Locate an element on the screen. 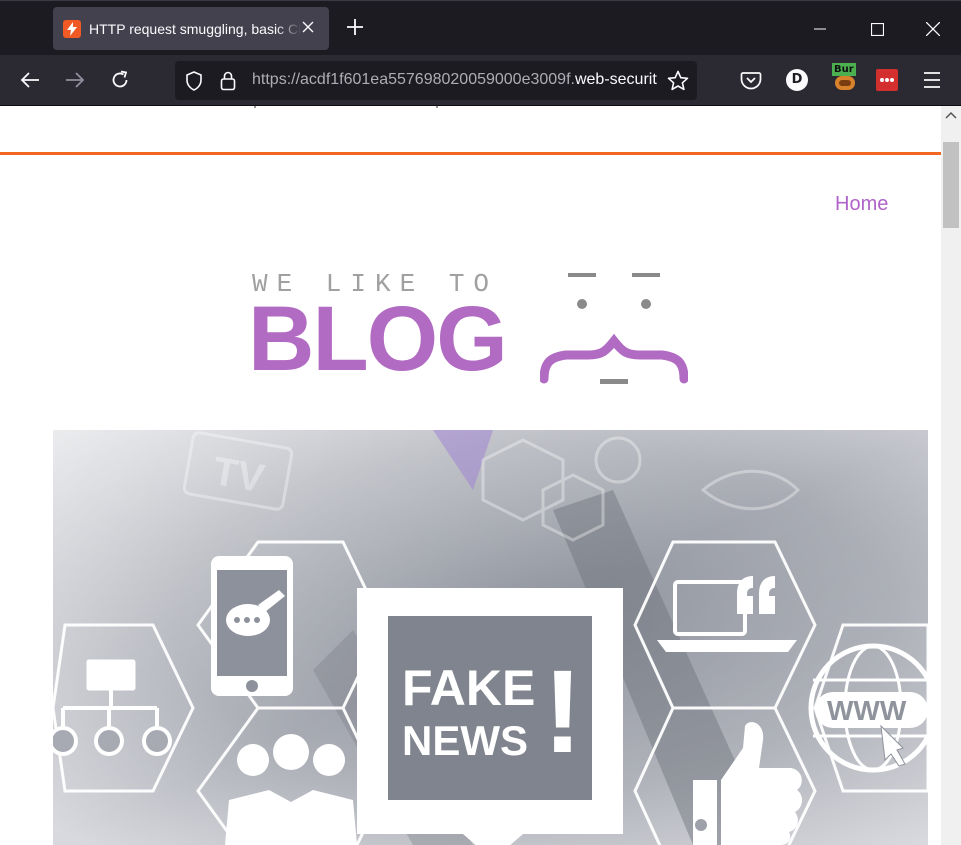 Image resolution: width=961 pixels, height=845 pixels. hero-fake-text: FAKE is located at coordinates (468, 688).